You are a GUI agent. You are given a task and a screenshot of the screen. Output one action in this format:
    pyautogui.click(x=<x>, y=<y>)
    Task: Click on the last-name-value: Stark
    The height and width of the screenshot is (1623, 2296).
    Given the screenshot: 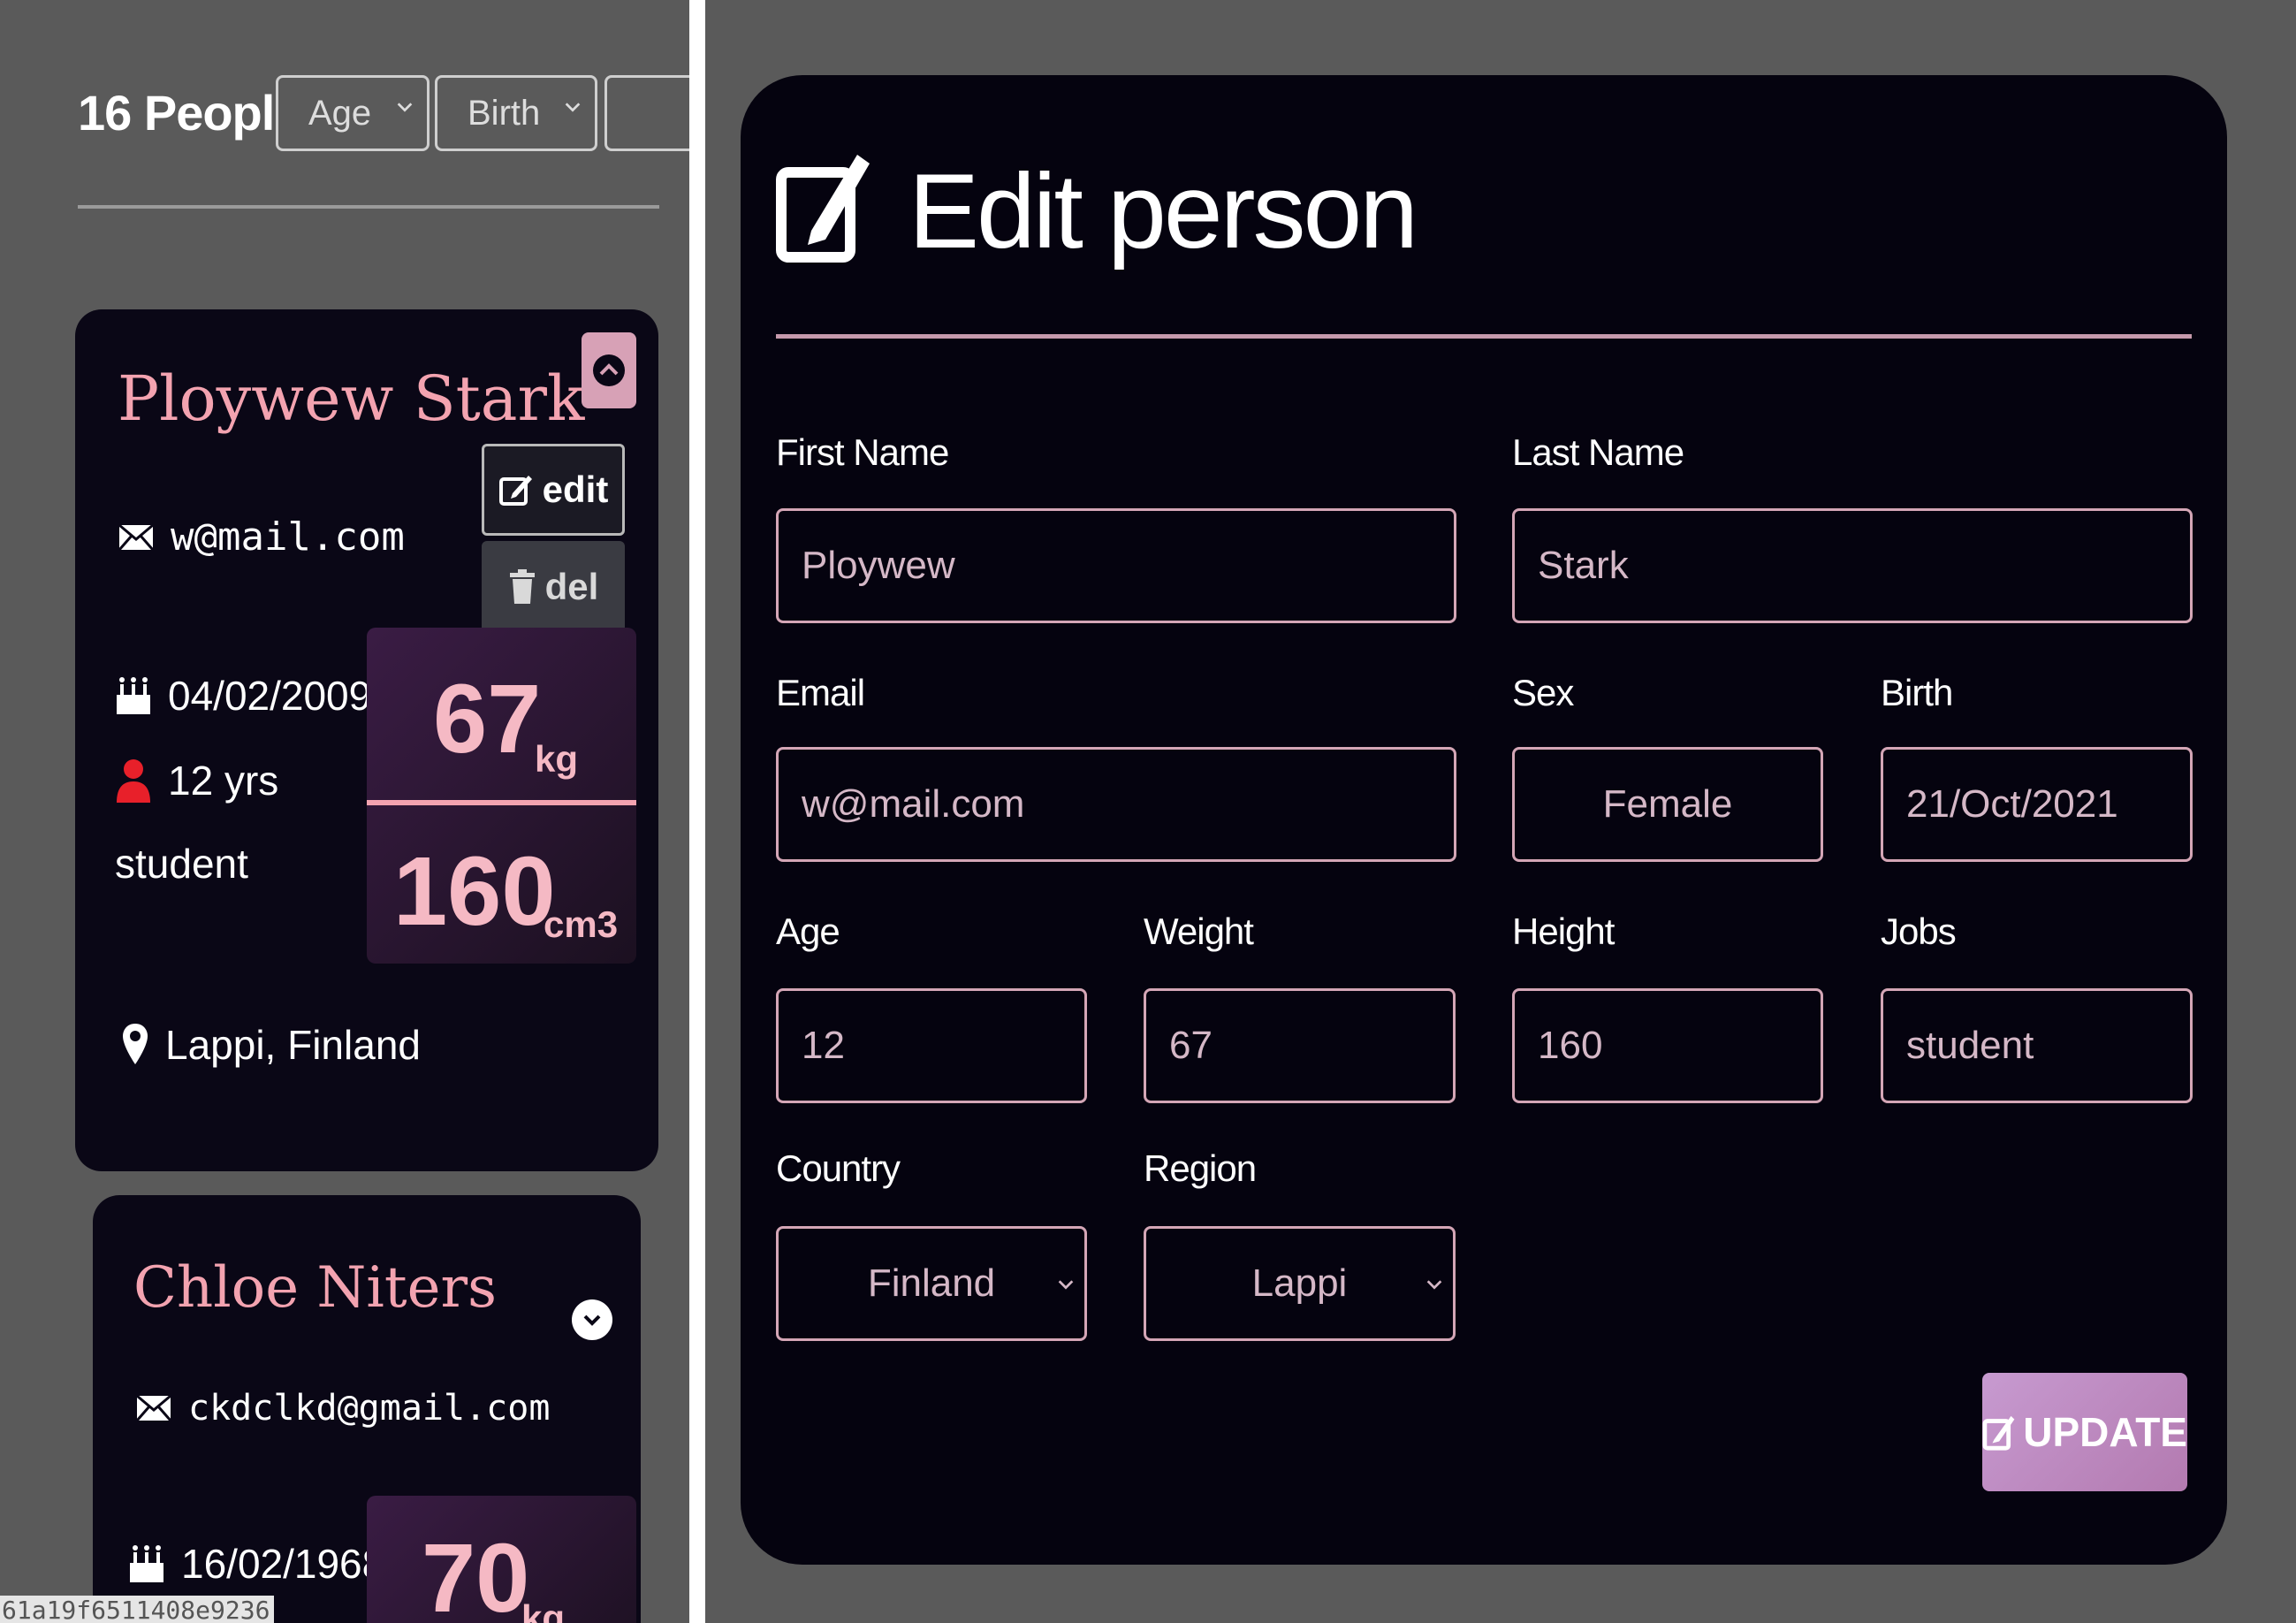 What is the action you would take?
    pyautogui.click(x=1583, y=565)
    